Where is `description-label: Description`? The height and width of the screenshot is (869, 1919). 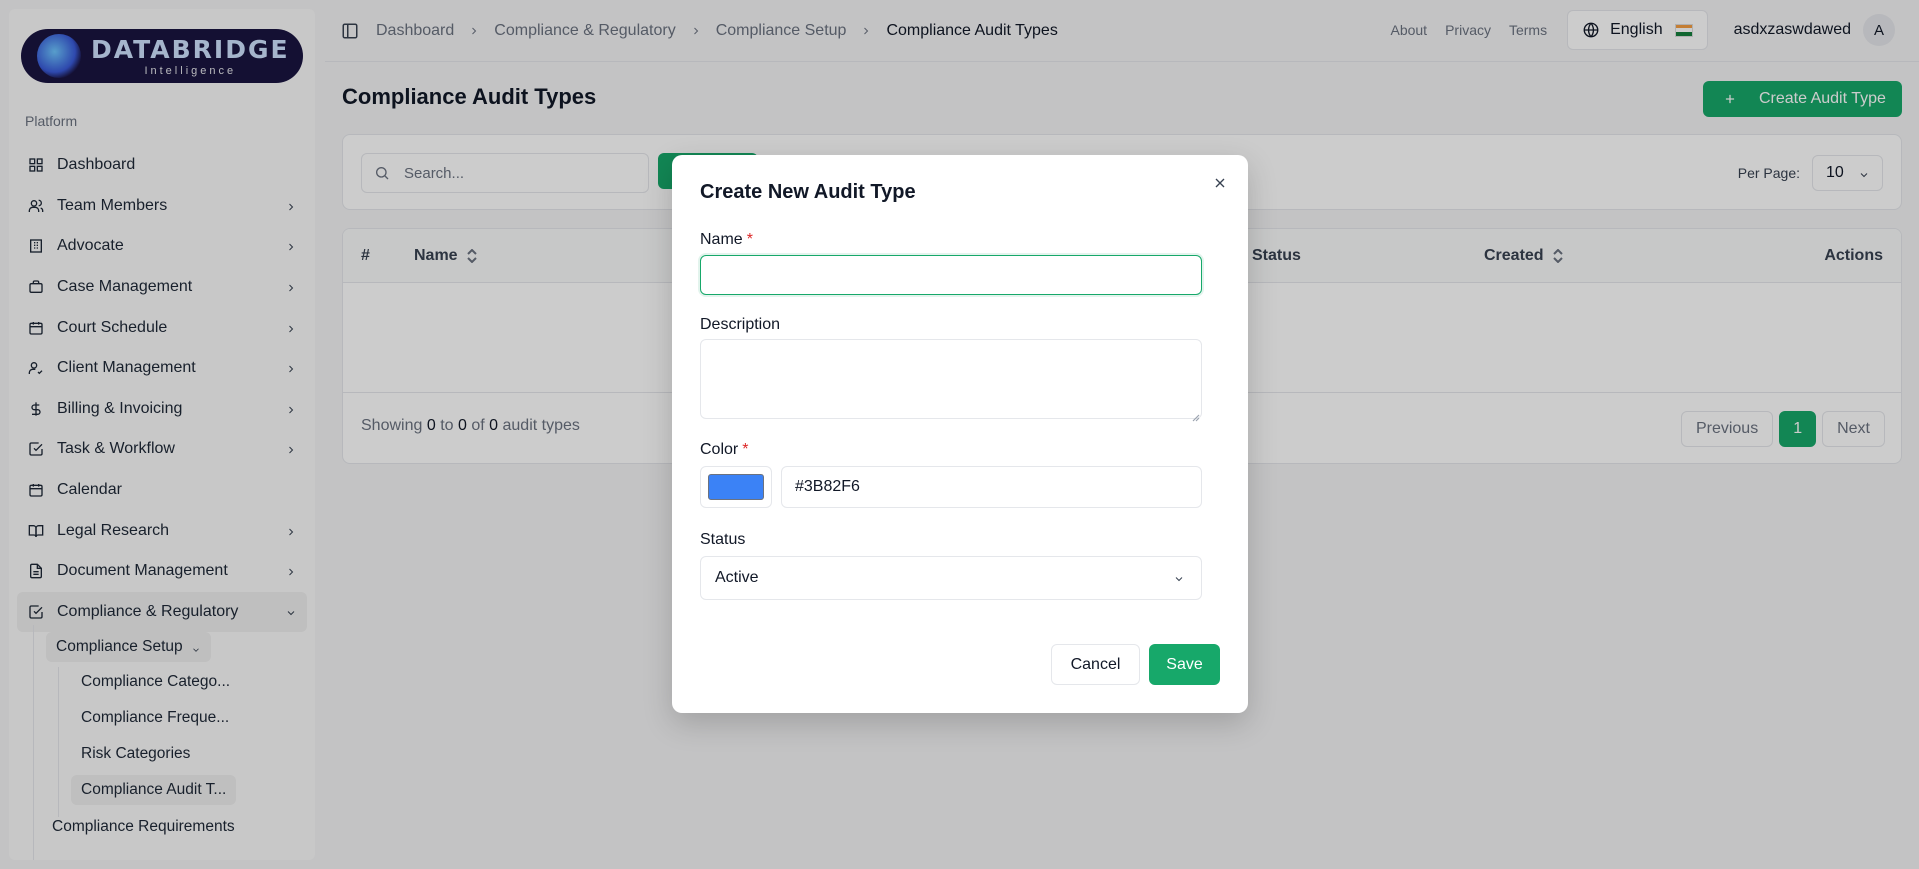
description-label: Description is located at coordinates (740, 324).